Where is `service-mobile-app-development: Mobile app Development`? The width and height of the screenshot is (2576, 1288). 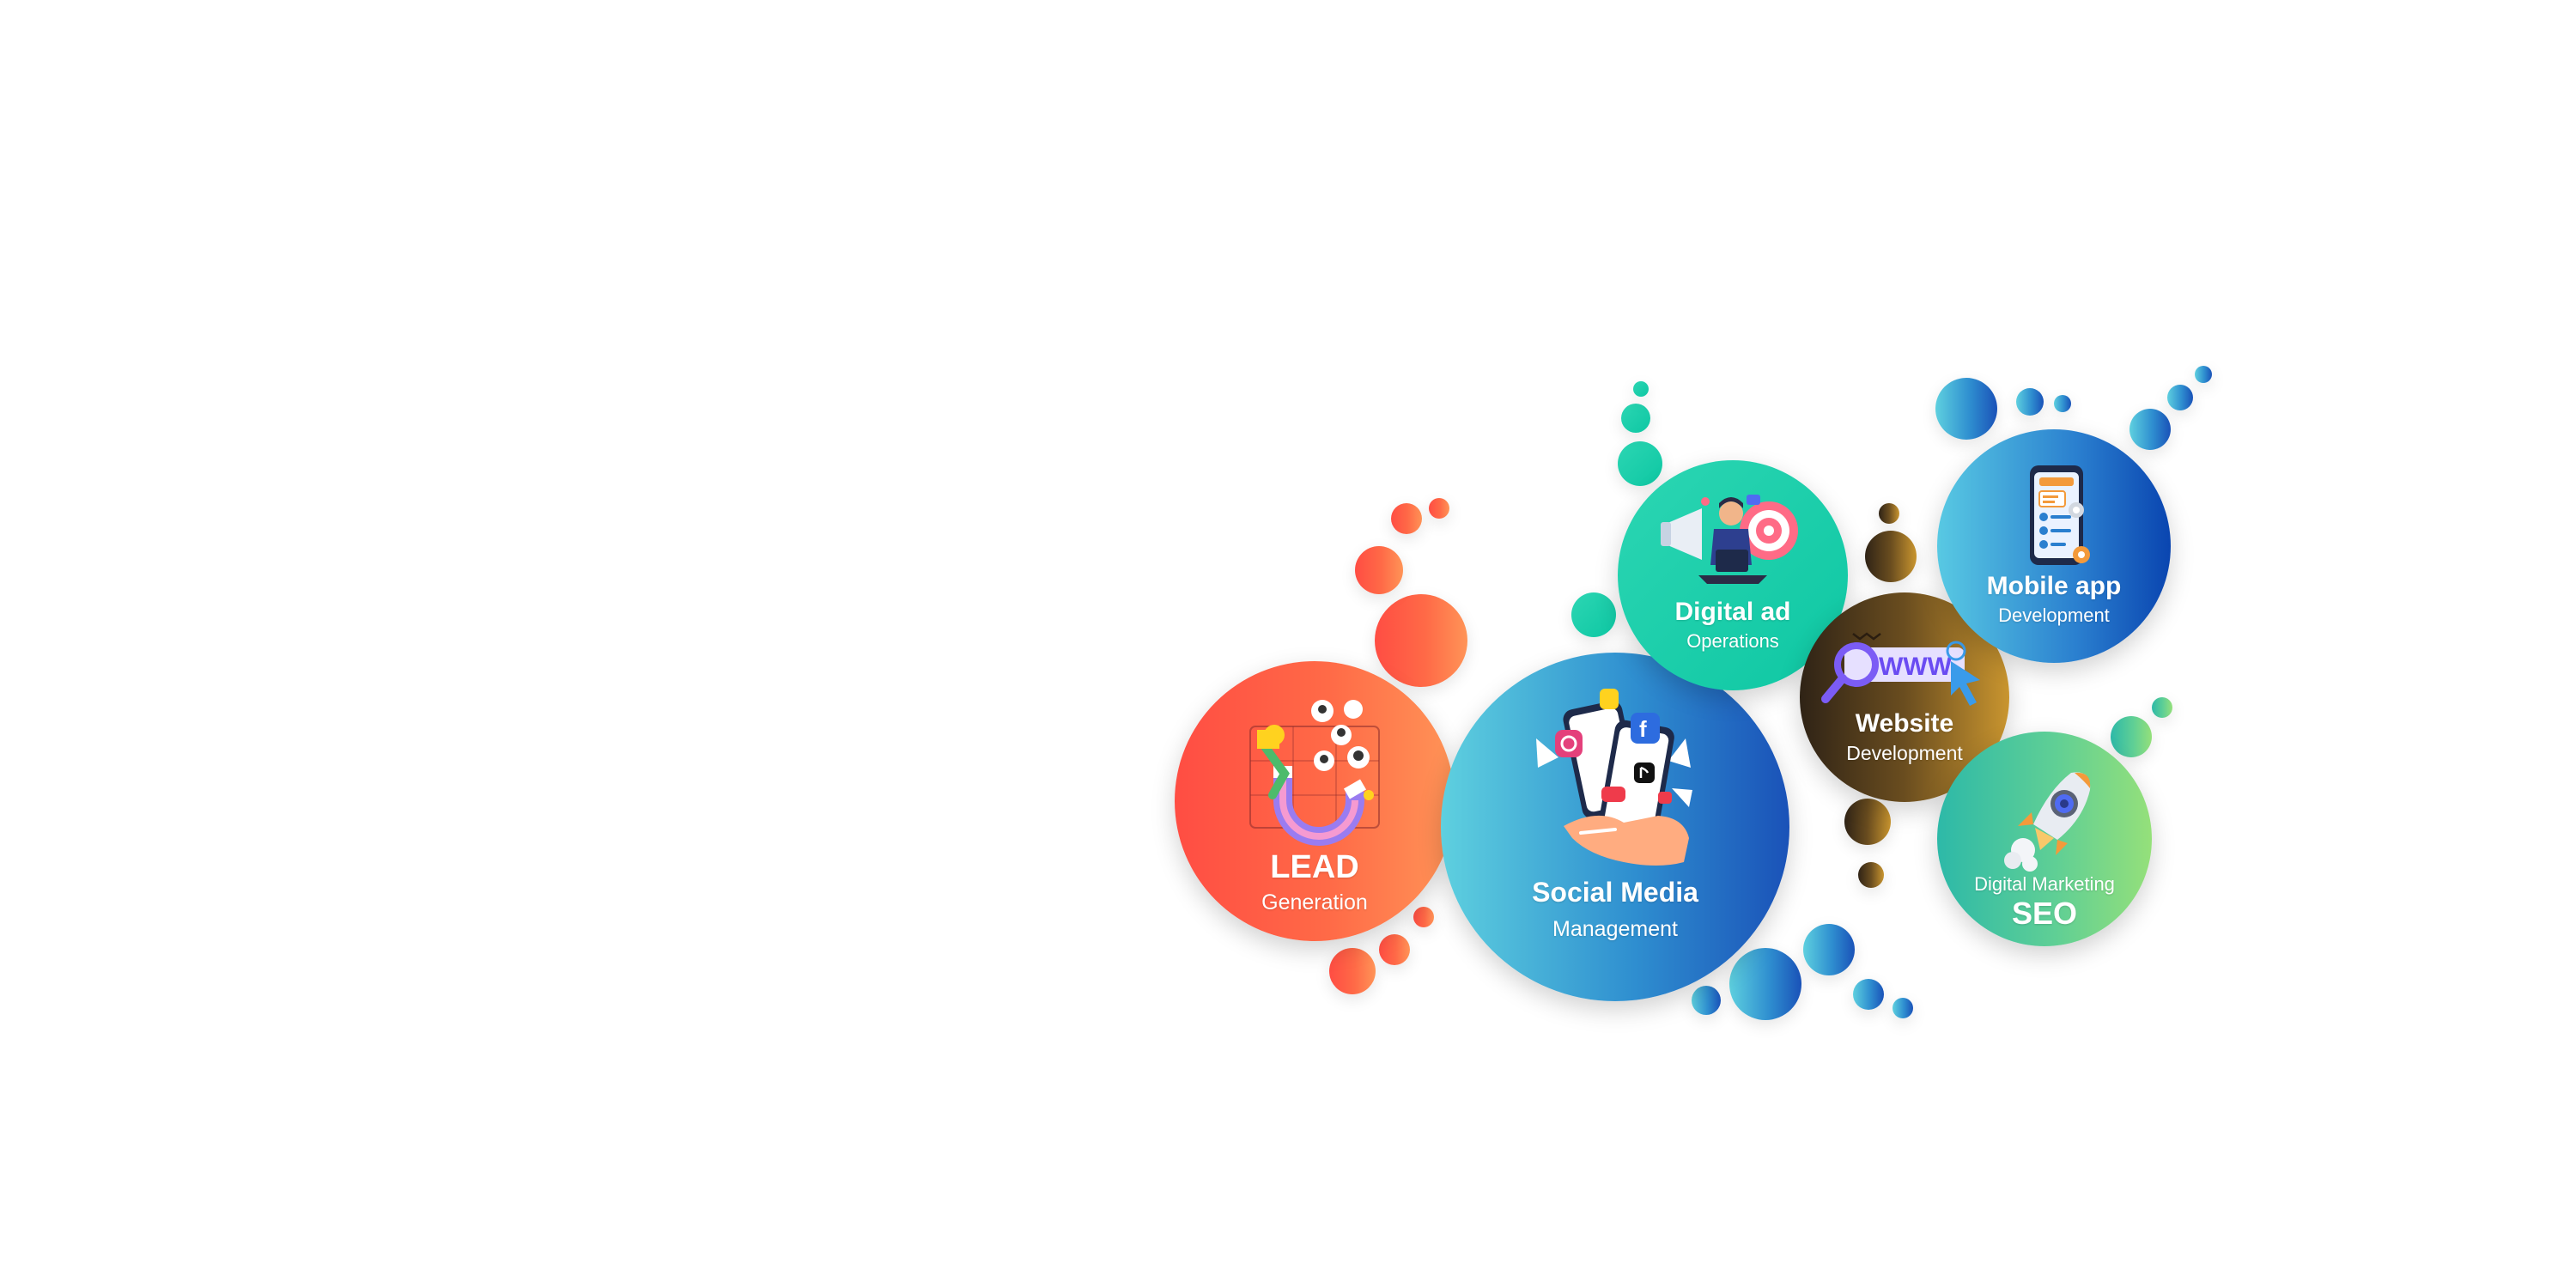
service-mobile-app-development: Mobile app Development is located at coordinates (2054, 546).